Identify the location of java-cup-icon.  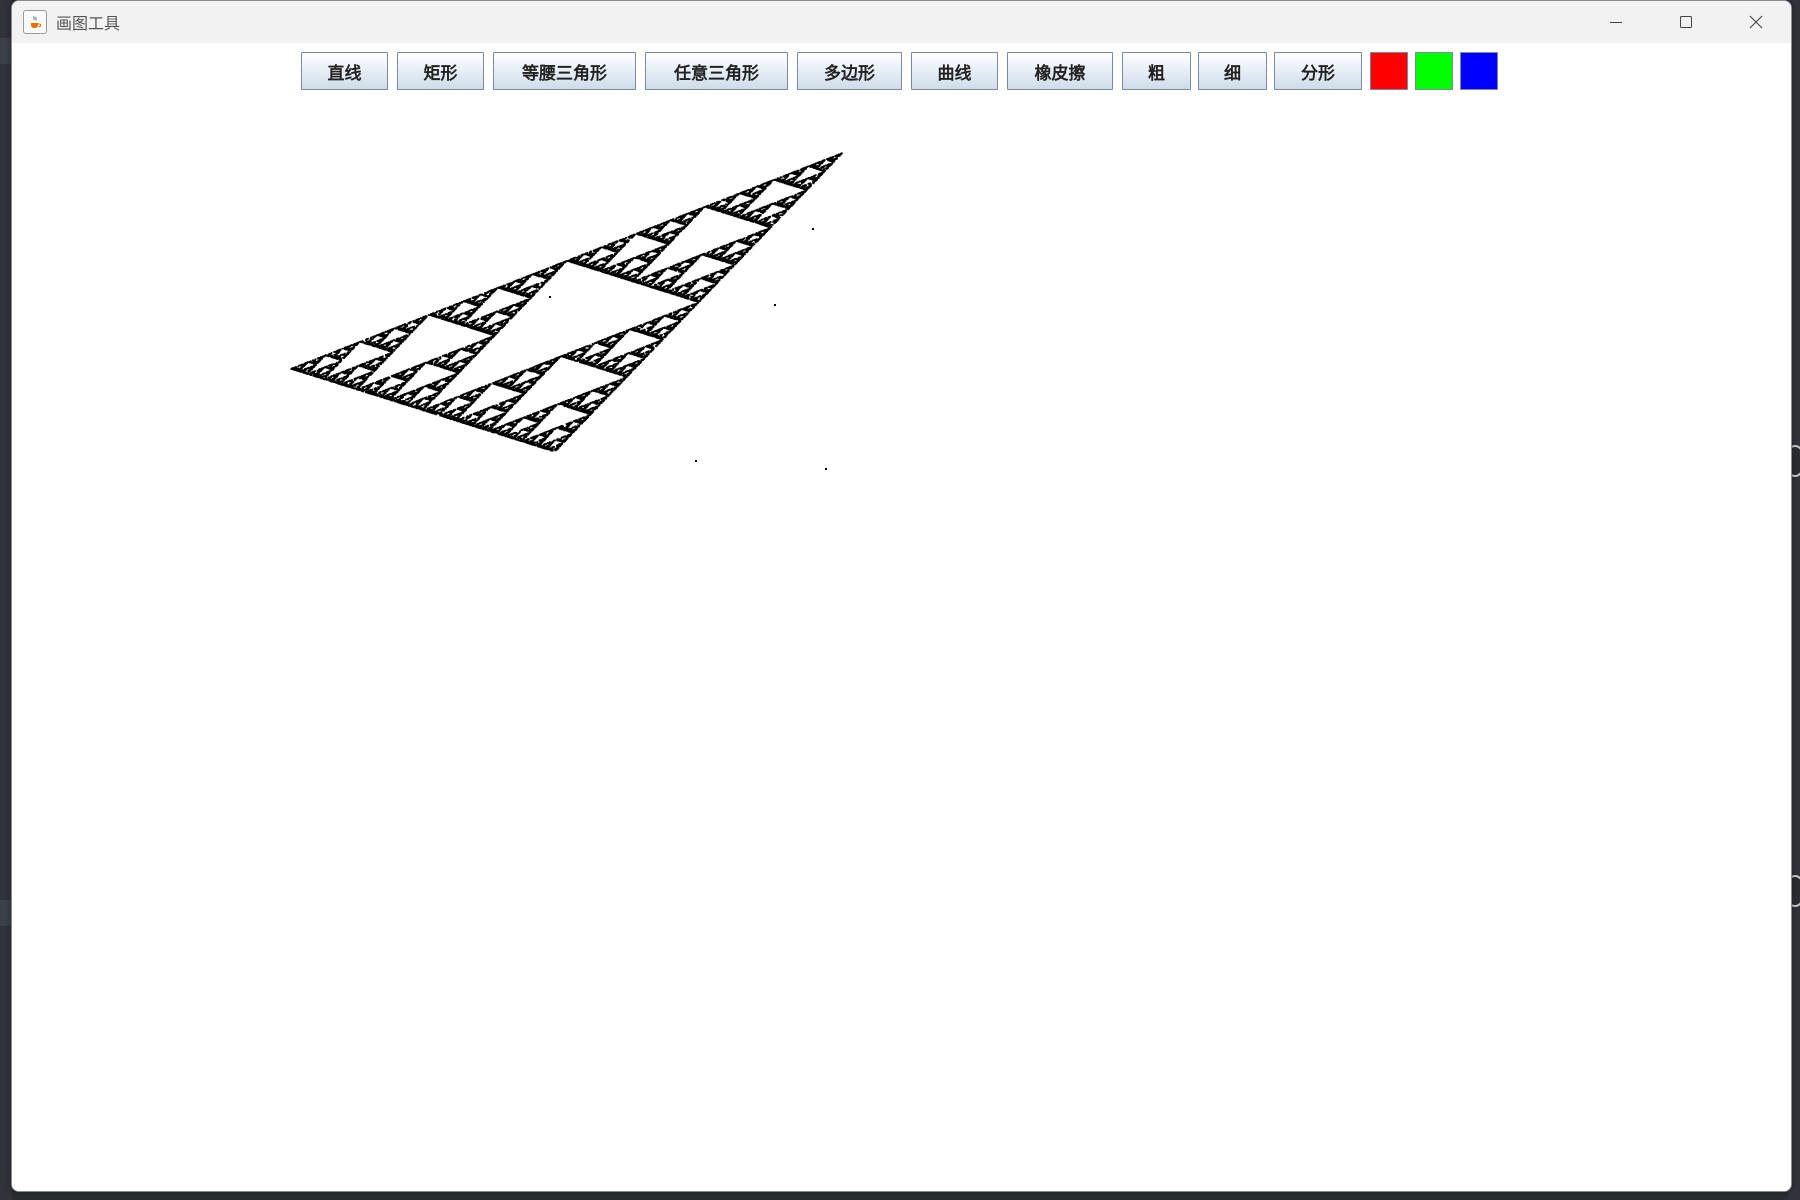
(35, 22).